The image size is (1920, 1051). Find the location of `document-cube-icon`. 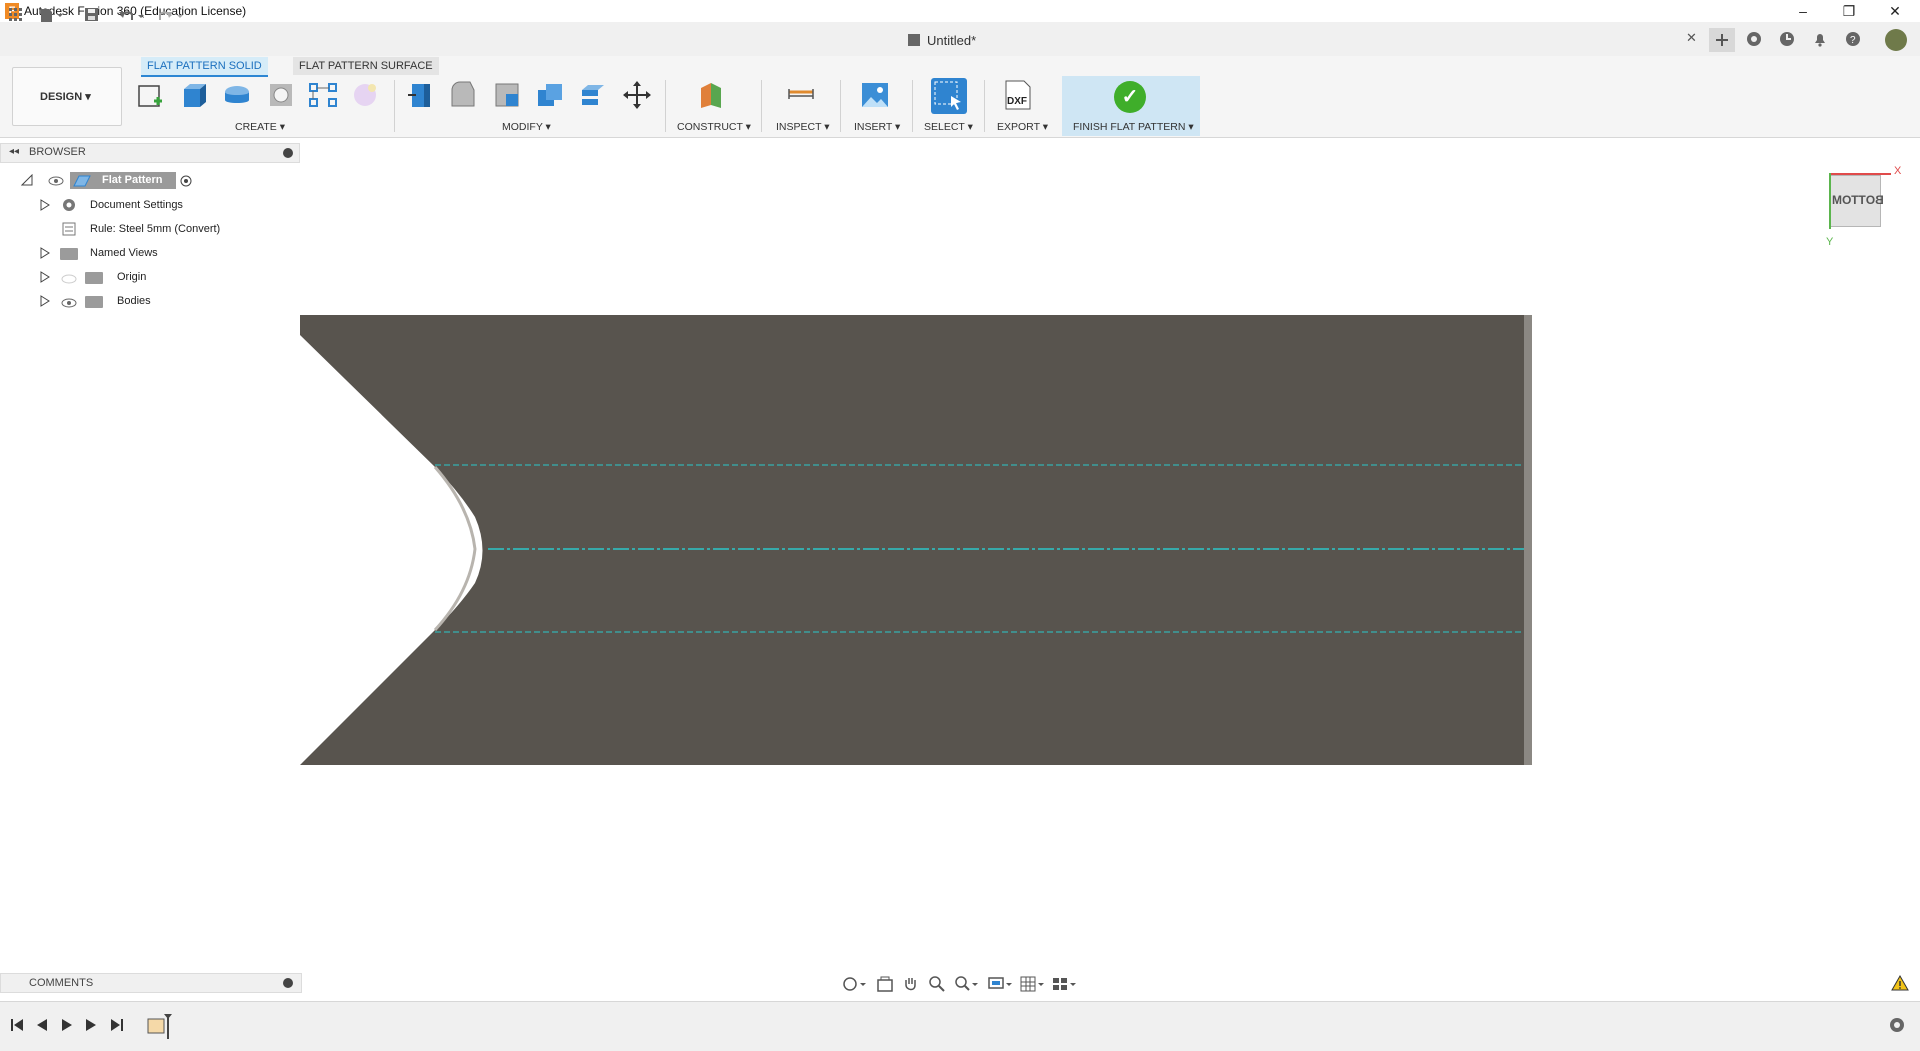

document-cube-icon is located at coordinates (914, 40).